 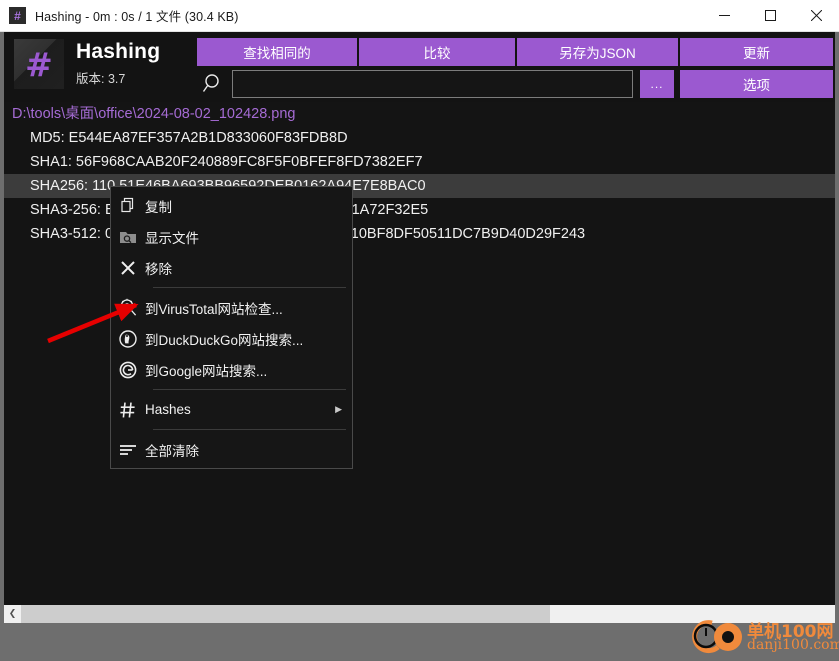 What do you see at coordinates (172, 238) in the screenshot?
I see `menu-item-label: 显示文件` at bounding box center [172, 238].